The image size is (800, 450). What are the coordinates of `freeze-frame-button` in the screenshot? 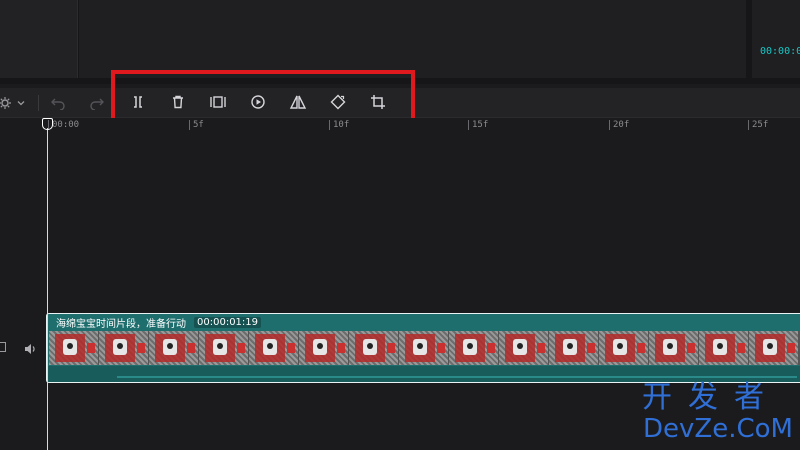 It's located at (218, 102).